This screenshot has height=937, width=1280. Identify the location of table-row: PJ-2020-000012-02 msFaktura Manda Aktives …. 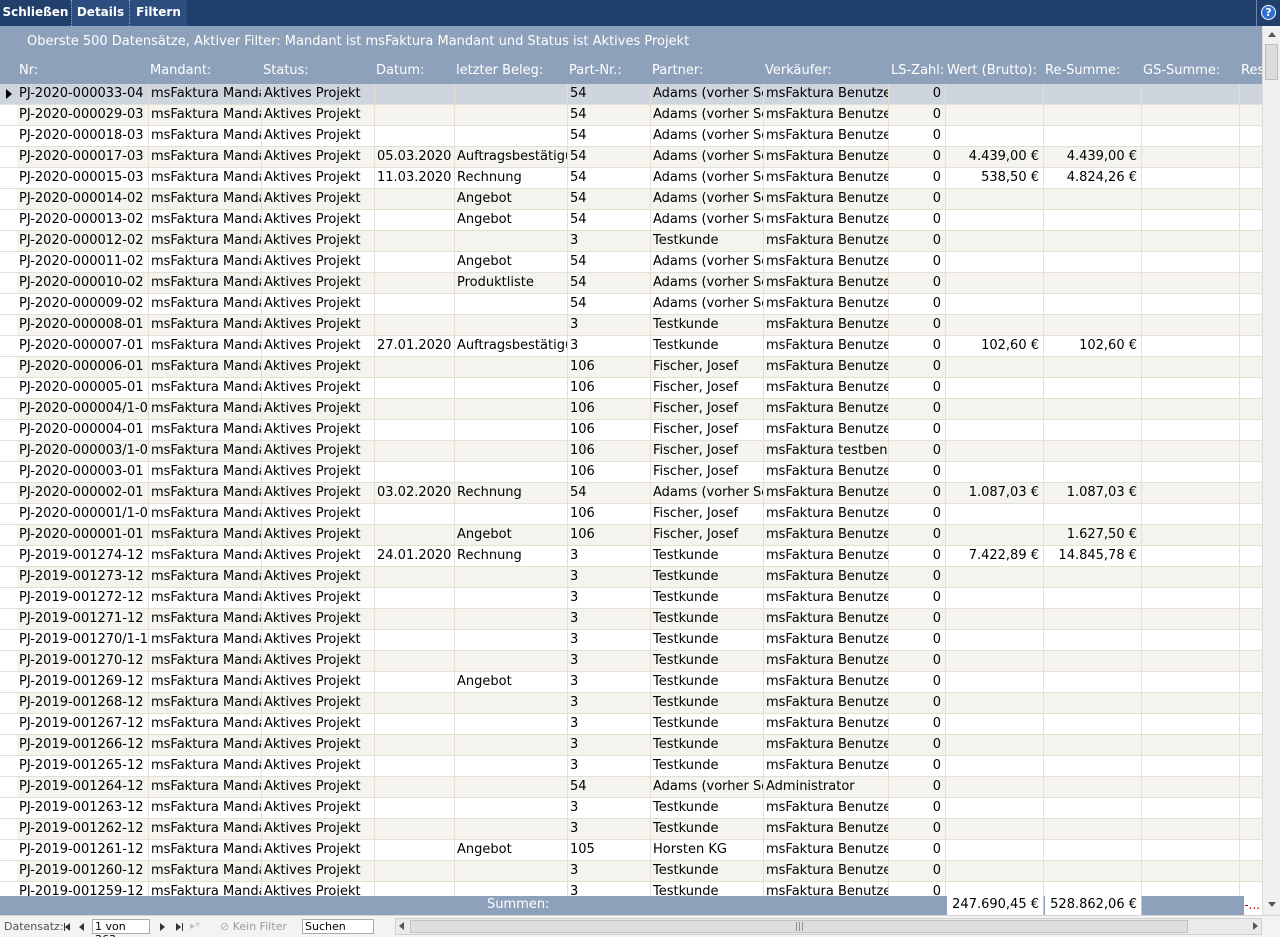
(631, 241).